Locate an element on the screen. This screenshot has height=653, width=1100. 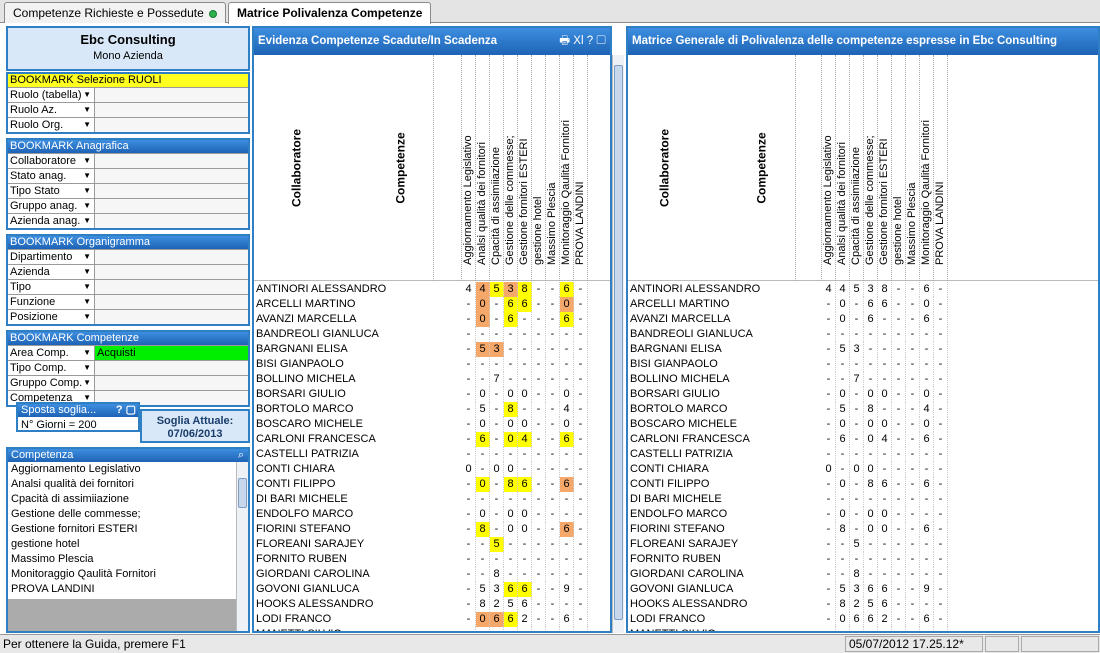
filter-dropdown: Funzione ▼ is located at coordinates (51, 302).